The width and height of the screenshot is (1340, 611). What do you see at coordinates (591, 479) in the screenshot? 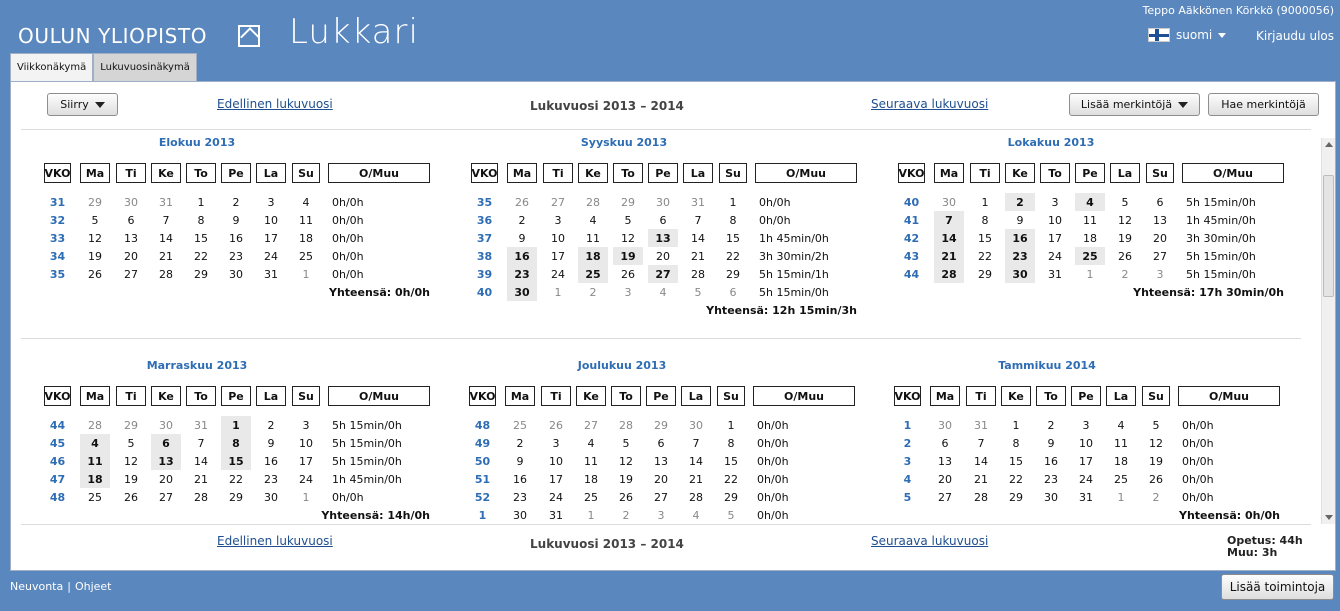
I see `day-cell: 18` at bounding box center [591, 479].